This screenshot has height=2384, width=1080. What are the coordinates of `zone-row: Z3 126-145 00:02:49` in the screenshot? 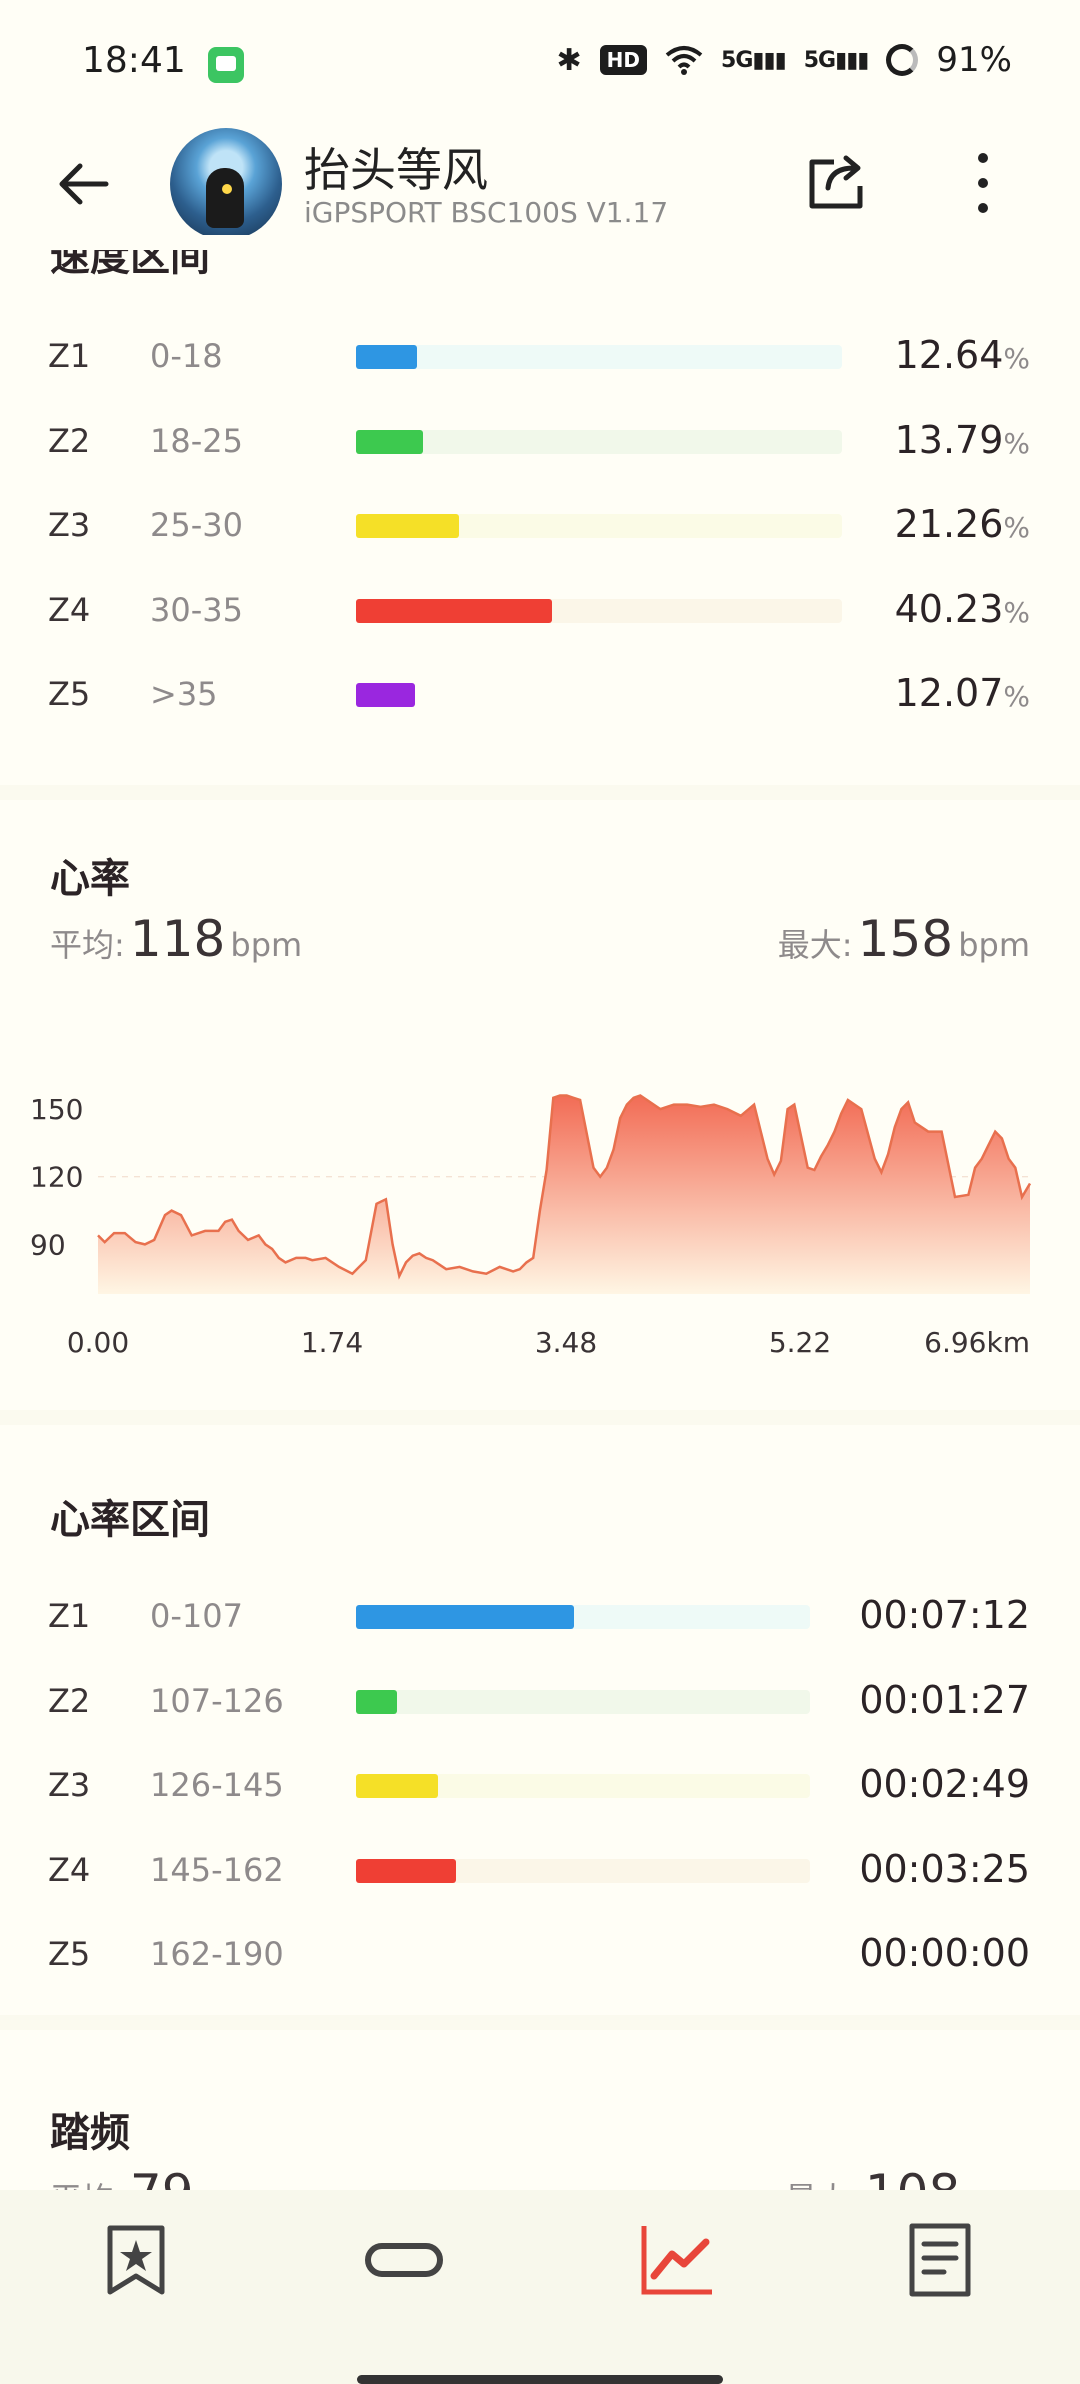 It's located at (540, 1786).